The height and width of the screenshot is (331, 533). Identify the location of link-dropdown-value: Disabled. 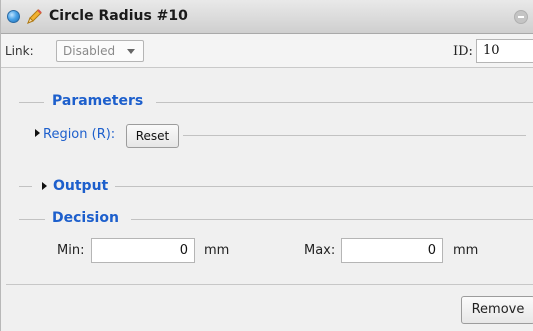
(89, 51).